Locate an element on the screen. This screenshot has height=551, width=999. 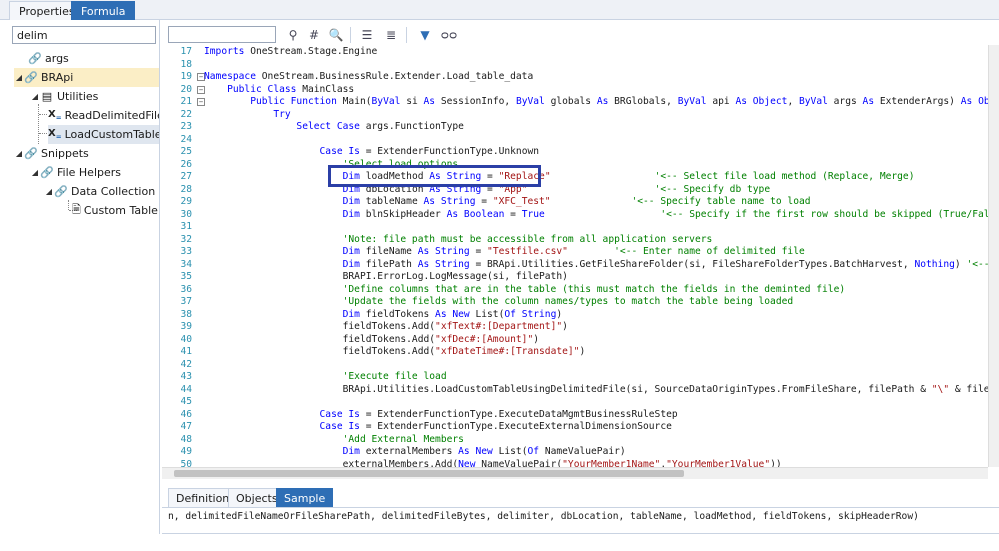
code-token: ) is located at coordinates (536, 339).